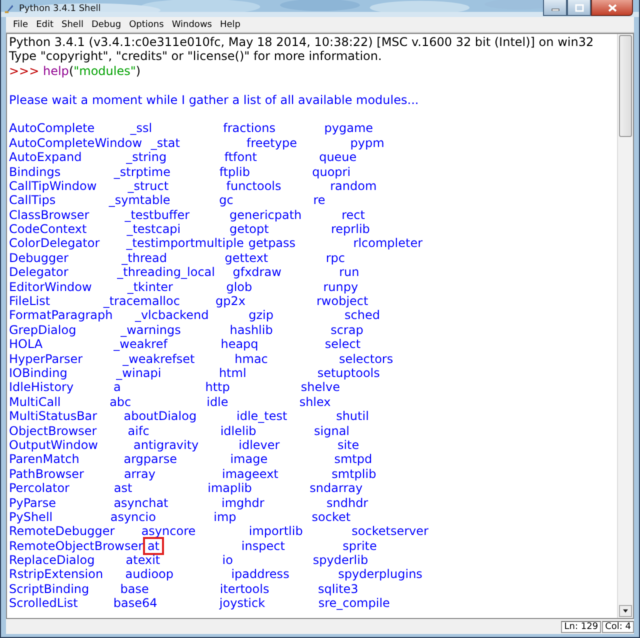 The width and height of the screenshot is (640, 638). I want to click on module-name: _threading_local, so click(166, 272).